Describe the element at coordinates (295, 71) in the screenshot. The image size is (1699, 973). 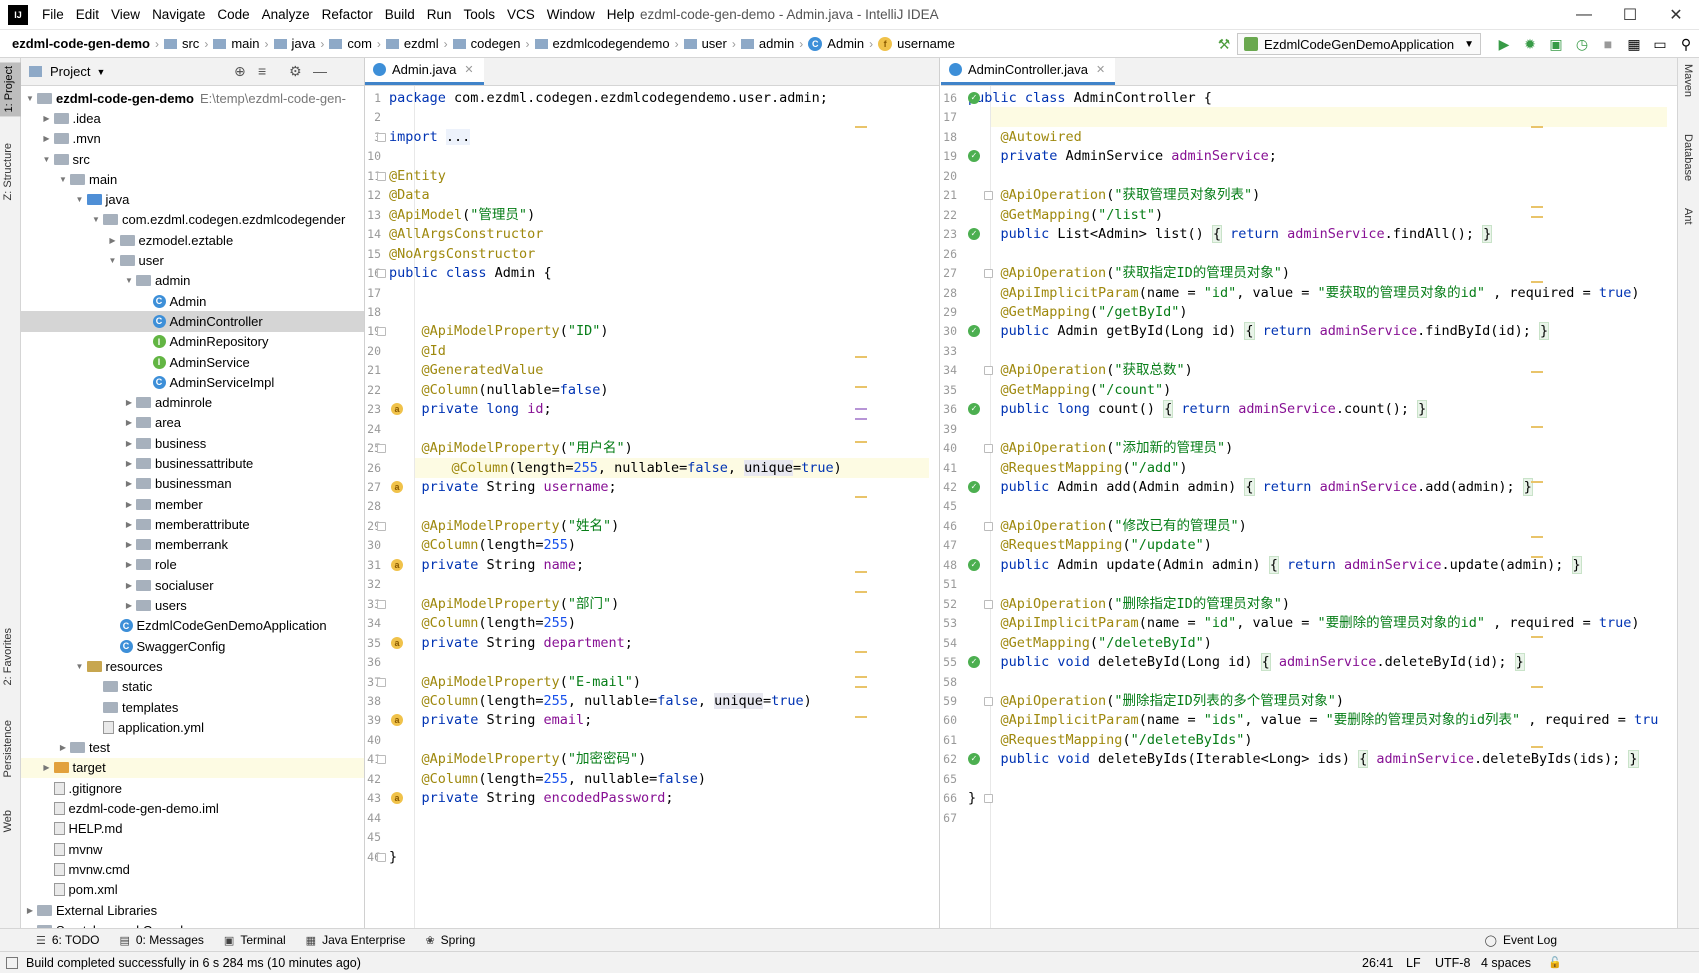
I see `gear-icon: ⚙` at that location.